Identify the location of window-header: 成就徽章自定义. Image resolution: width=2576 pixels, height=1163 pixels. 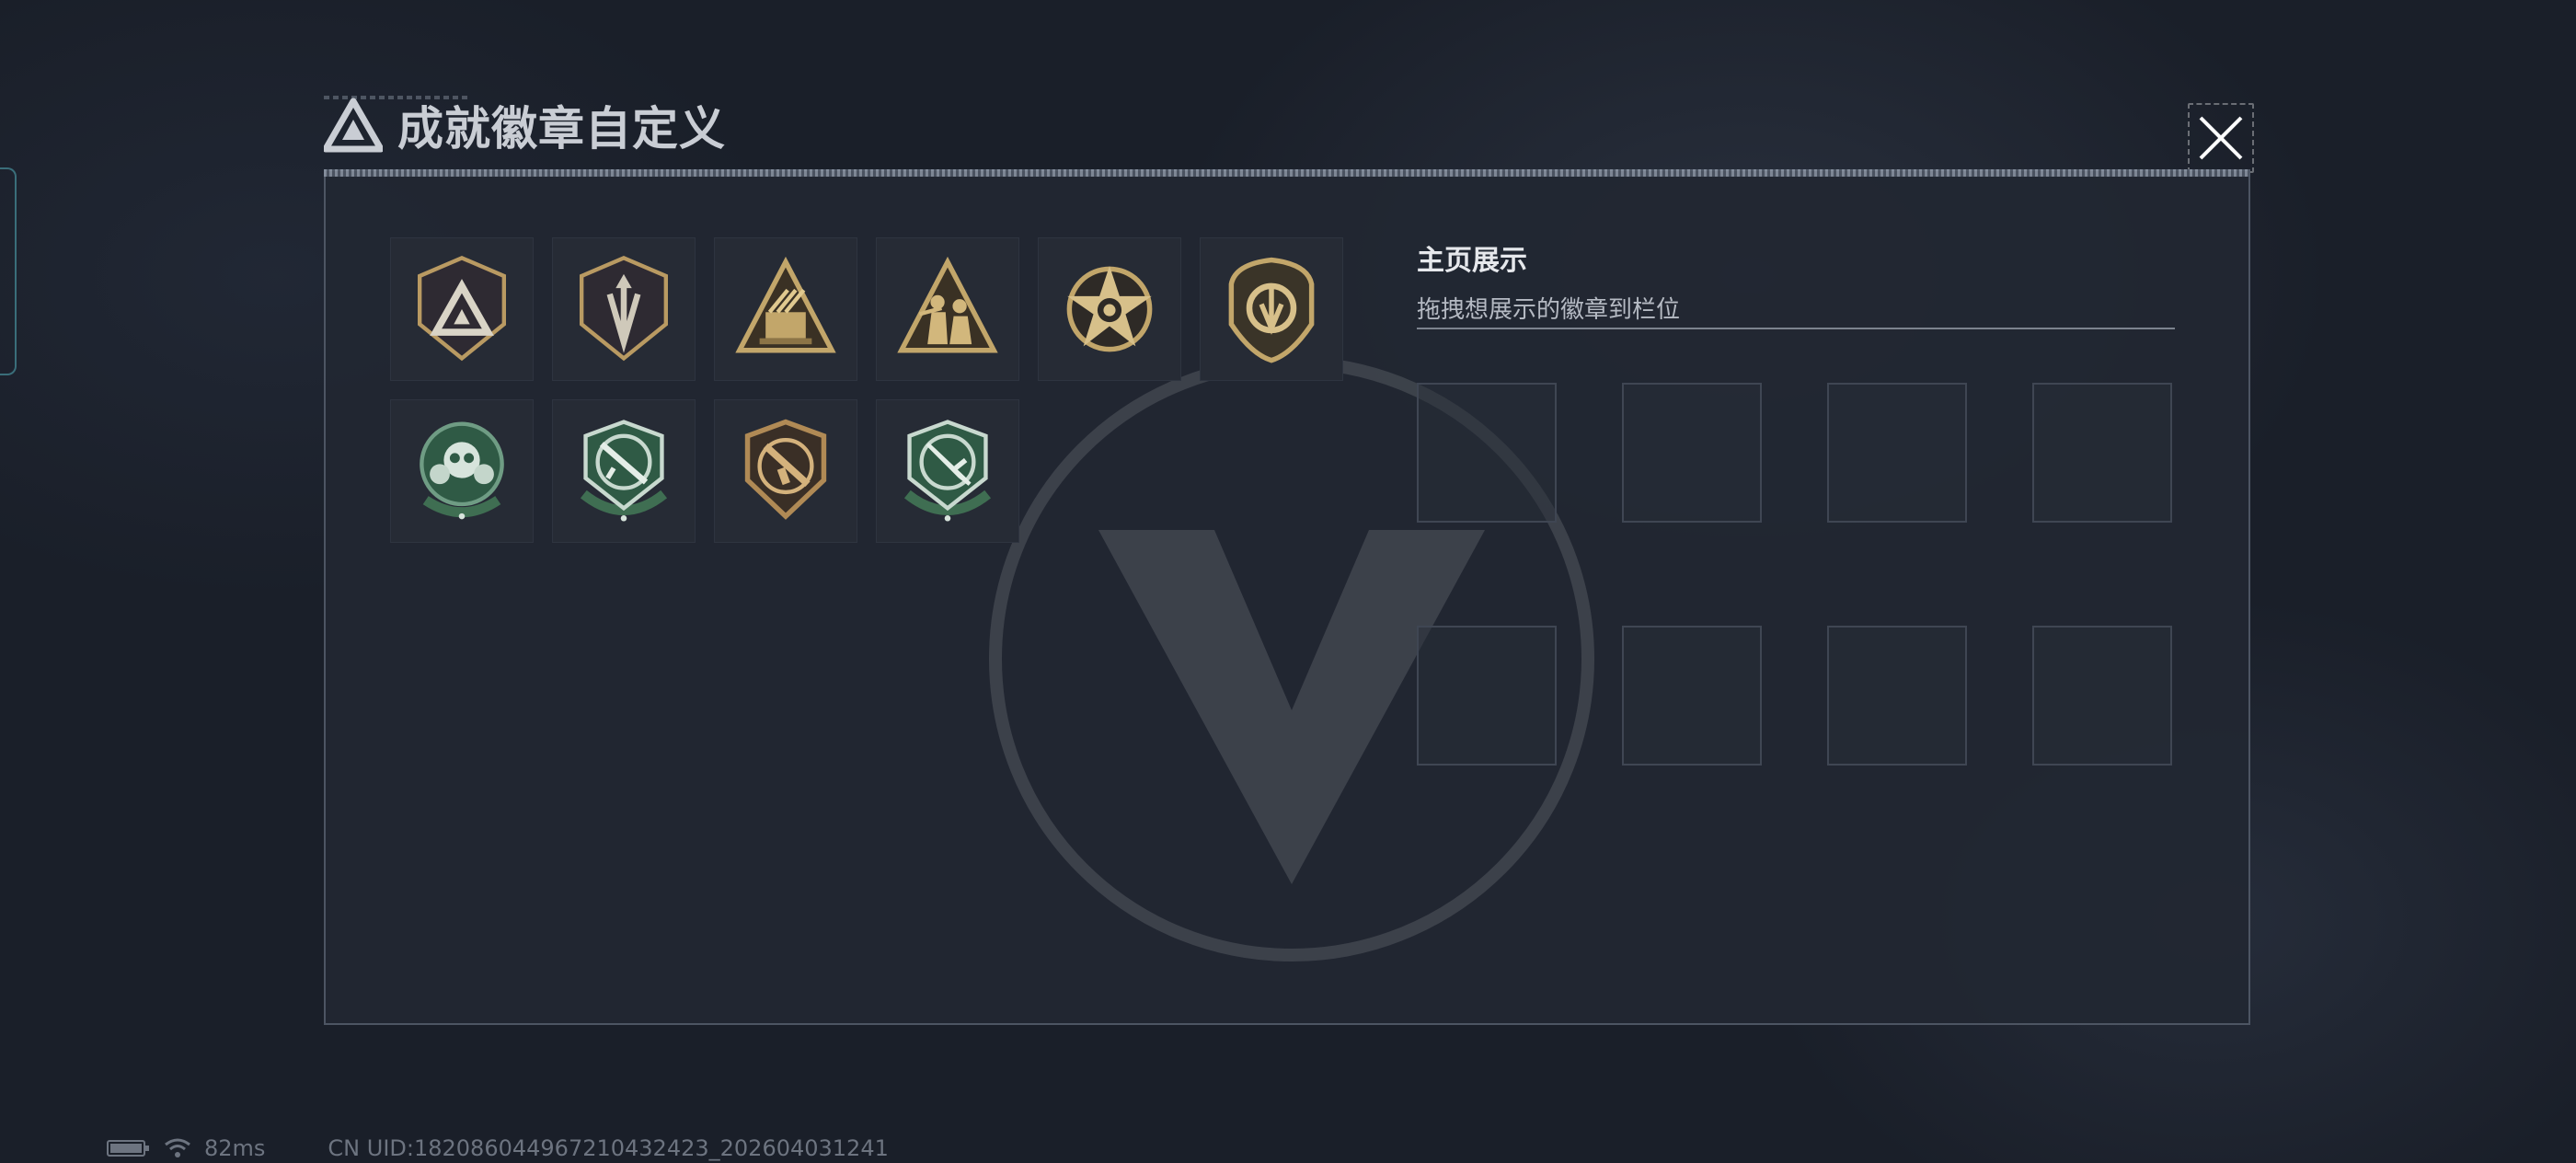
(525, 125).